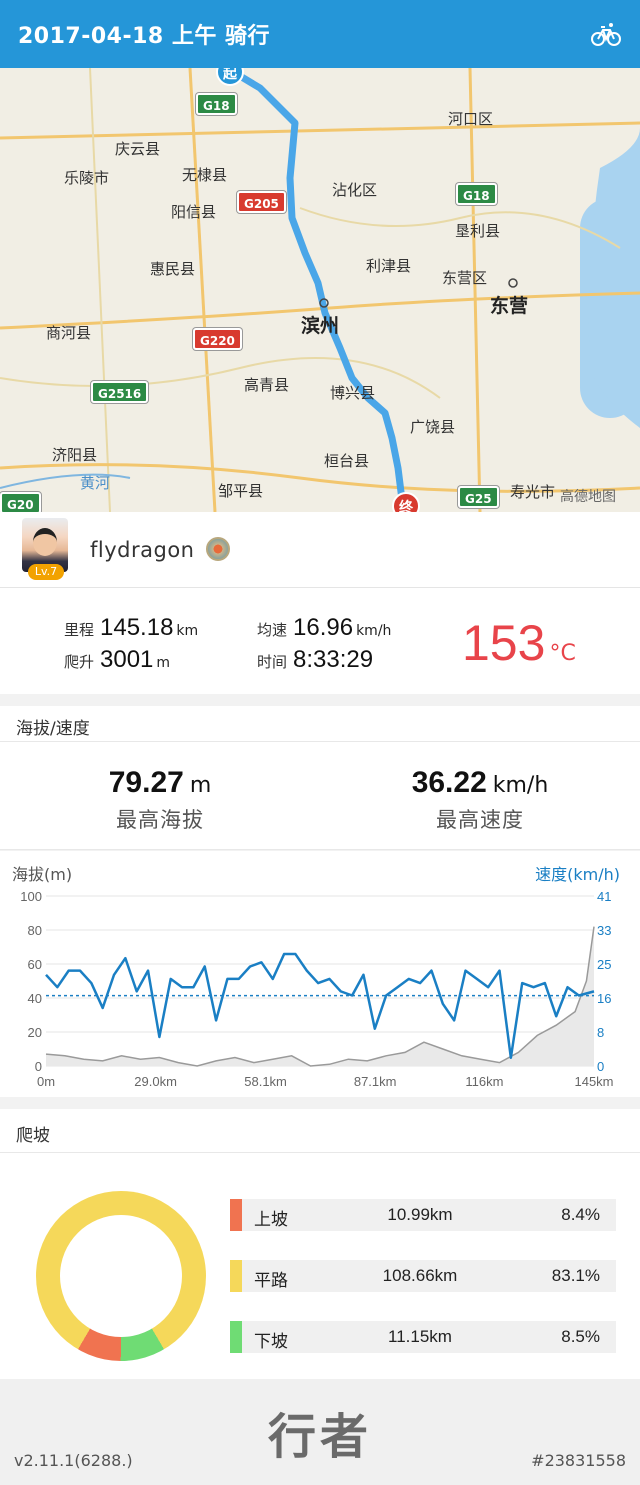 This screenshot has height=1485, width=640. What do you see at coordinates (35, 998) in the screenshot?
I see `left-tick-label: 40` at bounding box center [35, 998].